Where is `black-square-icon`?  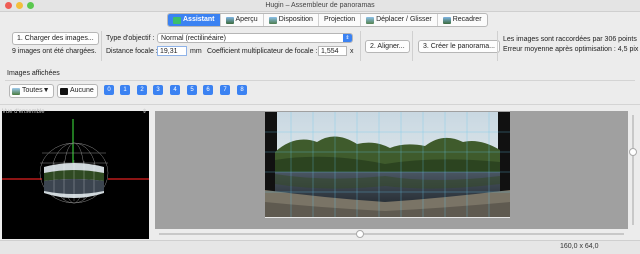
black-square-icon is located at coordinates (64, 91).